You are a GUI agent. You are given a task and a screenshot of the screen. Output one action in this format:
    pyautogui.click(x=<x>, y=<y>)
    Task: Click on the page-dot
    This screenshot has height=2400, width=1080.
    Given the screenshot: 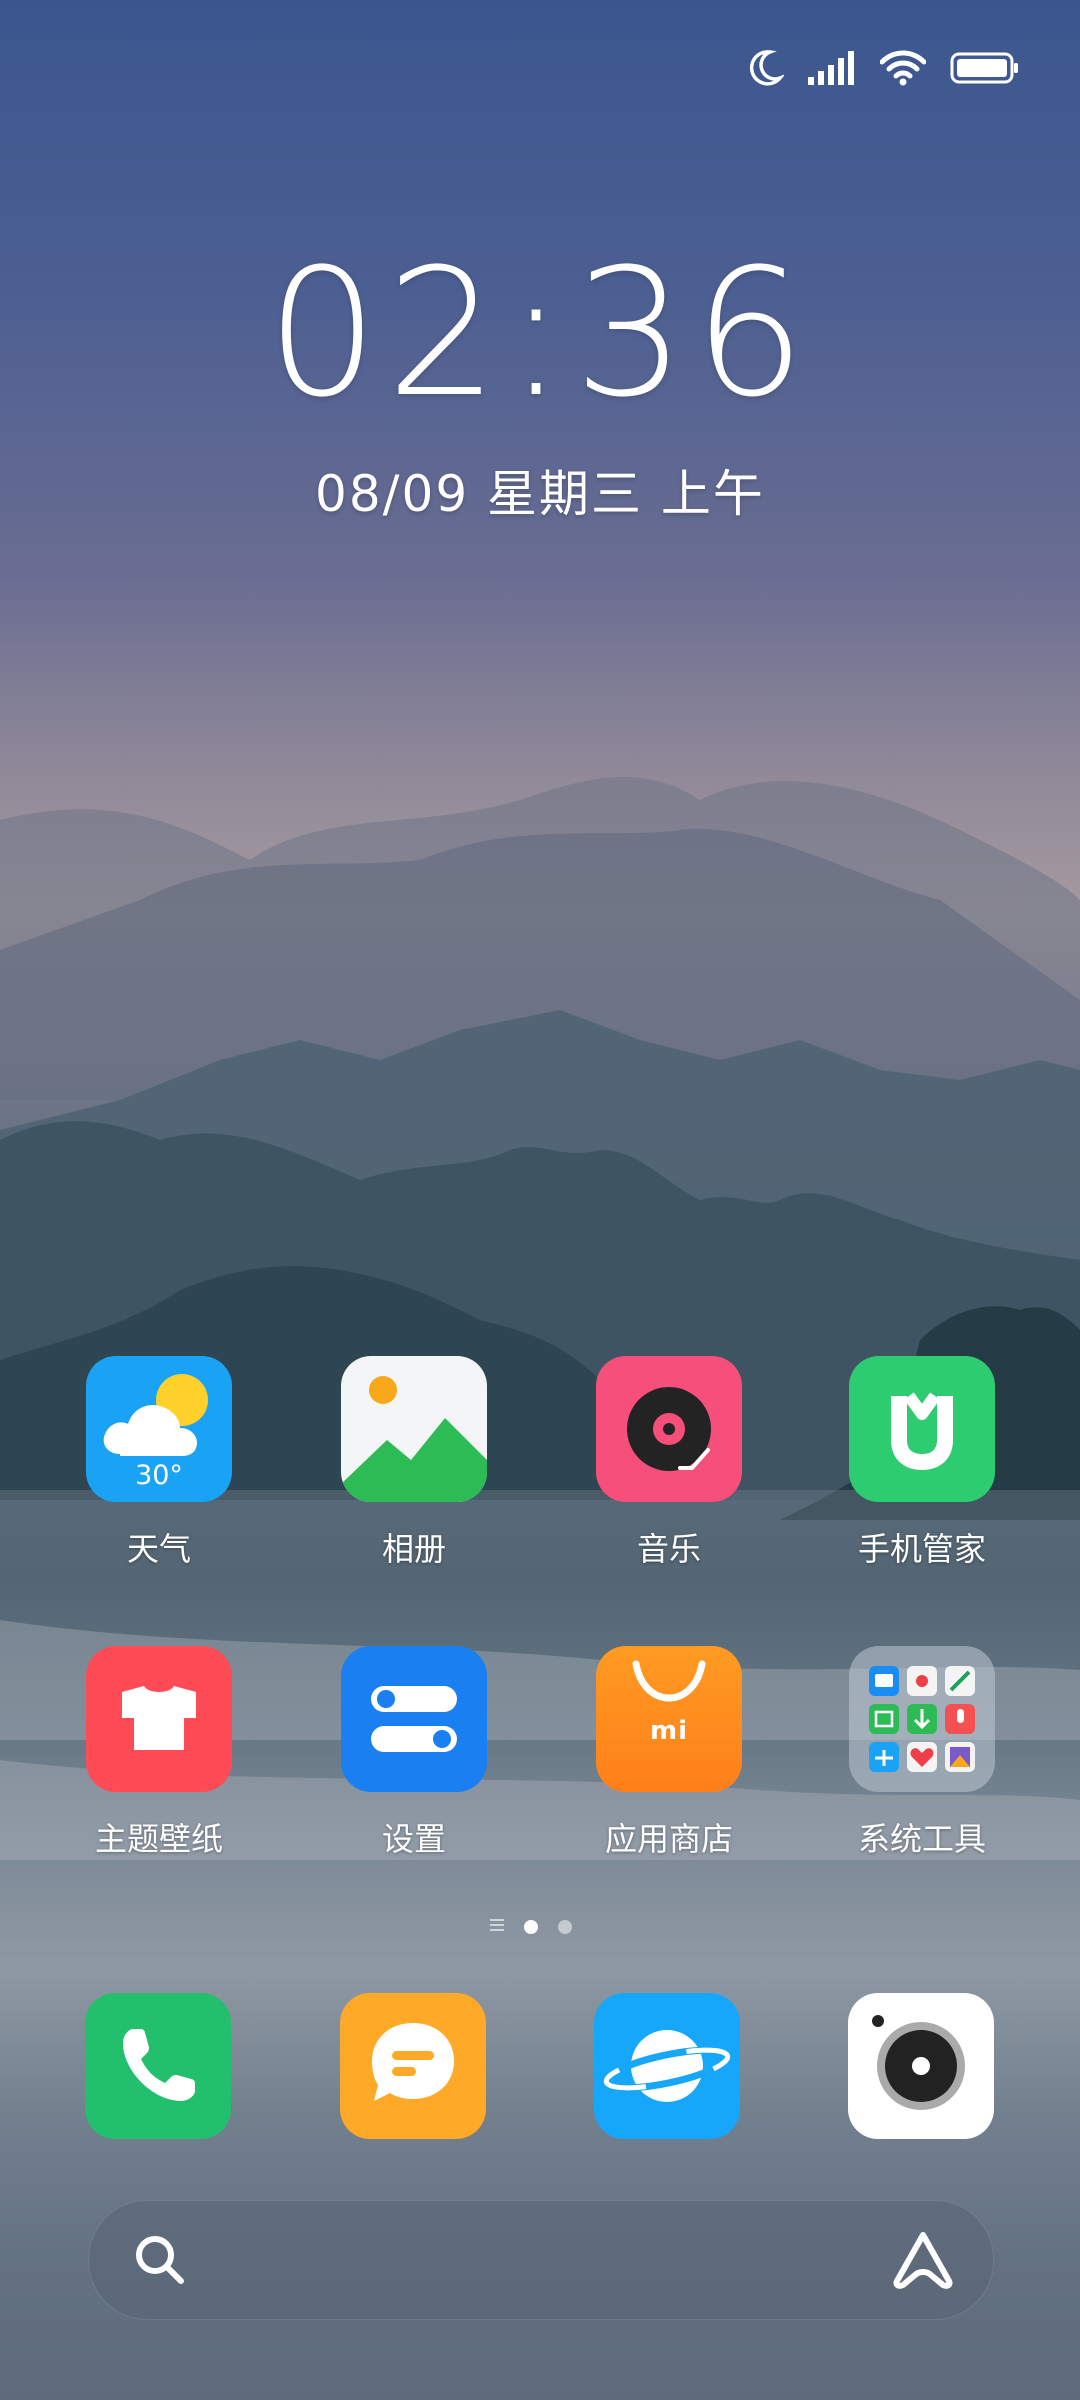 What is the action you would take?
    pyautogui.click(x=565, y=1926)
    